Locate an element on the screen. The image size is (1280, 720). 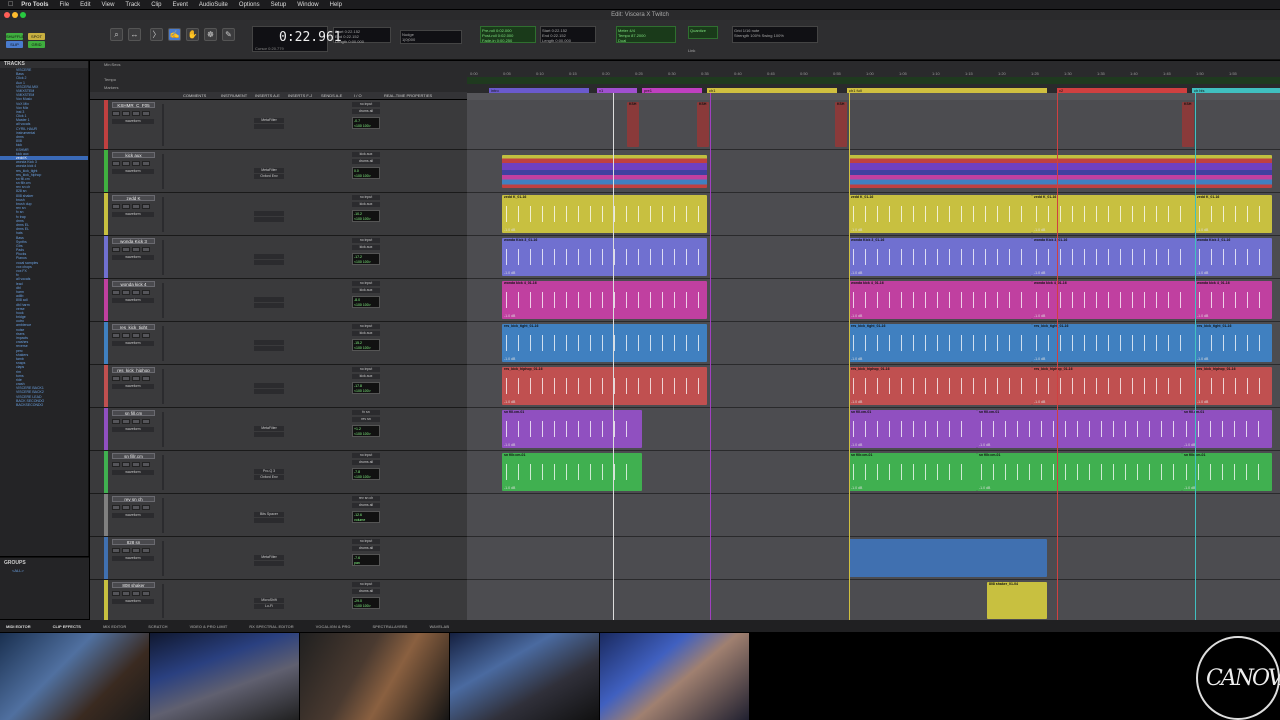
track-lane is located at coordinates (873, 558).